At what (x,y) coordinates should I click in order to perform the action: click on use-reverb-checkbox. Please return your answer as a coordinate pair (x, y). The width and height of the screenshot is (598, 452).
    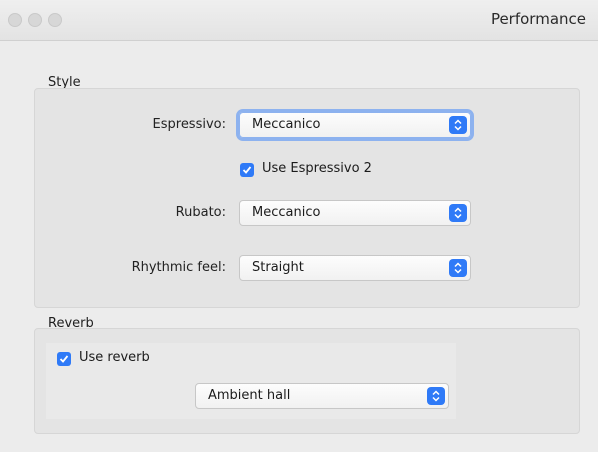
    Looking at the image, I should click on (64, 359).